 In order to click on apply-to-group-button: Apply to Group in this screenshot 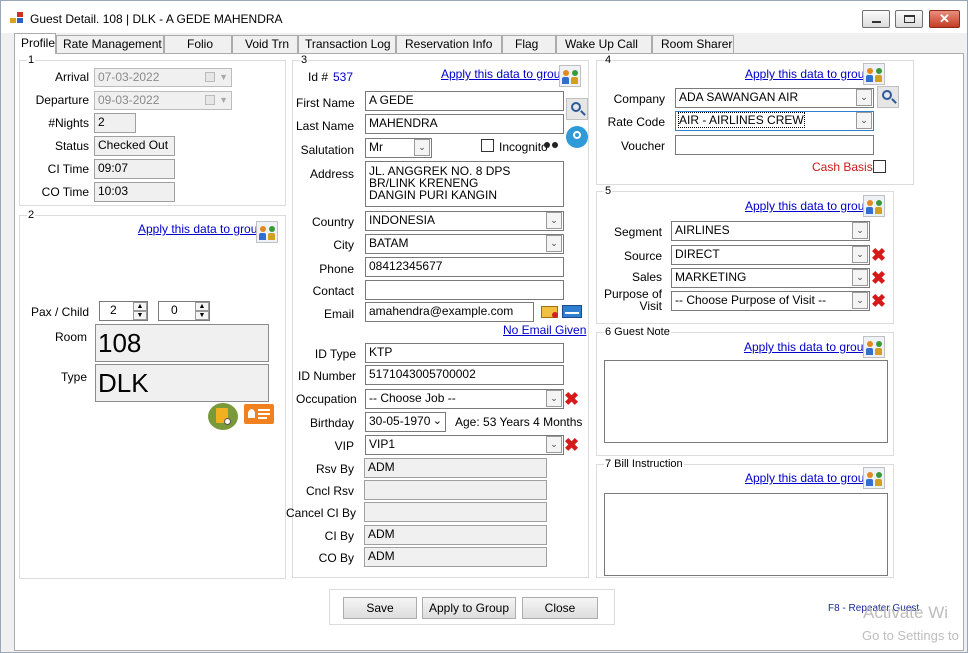, I will do `click(469, 608)`.